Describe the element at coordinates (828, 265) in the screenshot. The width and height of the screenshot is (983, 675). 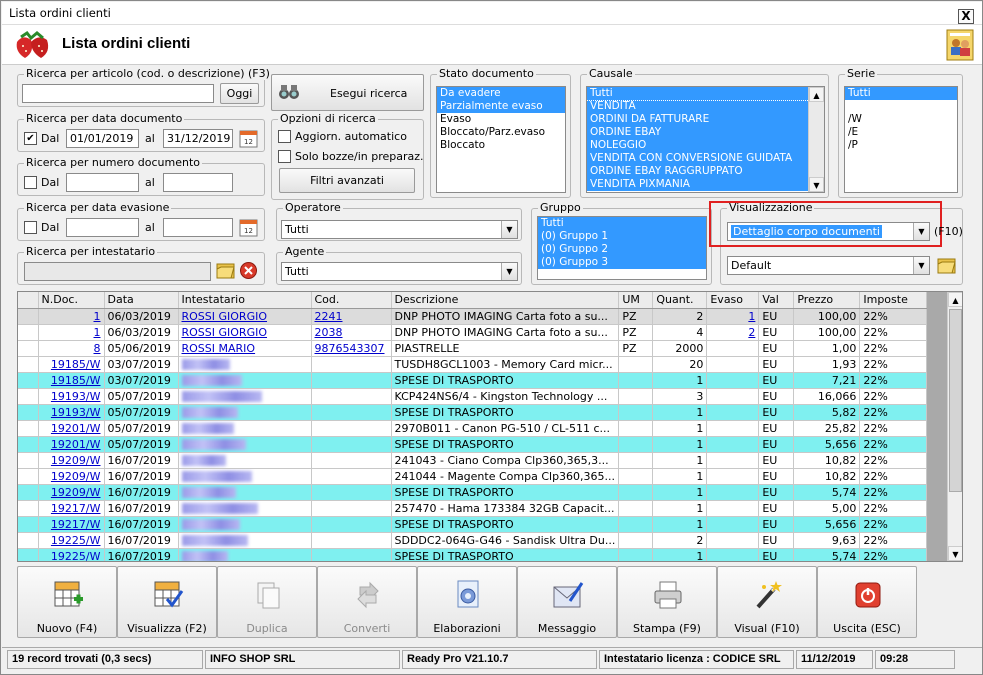
I see `layout-select: Default ▼` at that location.